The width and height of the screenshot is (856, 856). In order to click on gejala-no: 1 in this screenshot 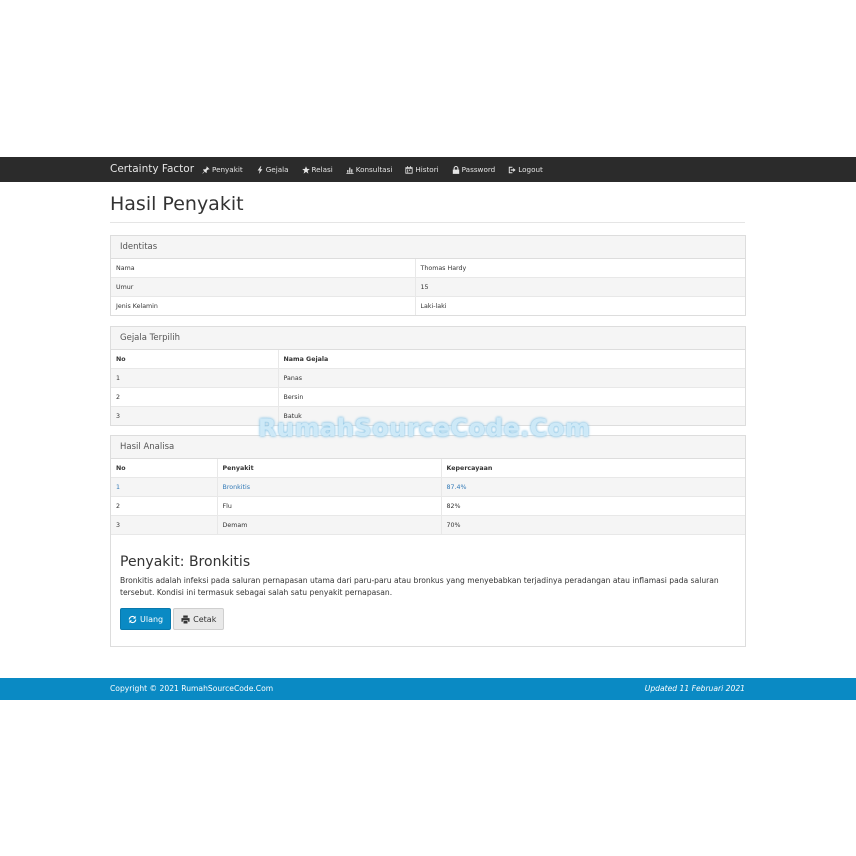, I will do `click(194, 378)`.